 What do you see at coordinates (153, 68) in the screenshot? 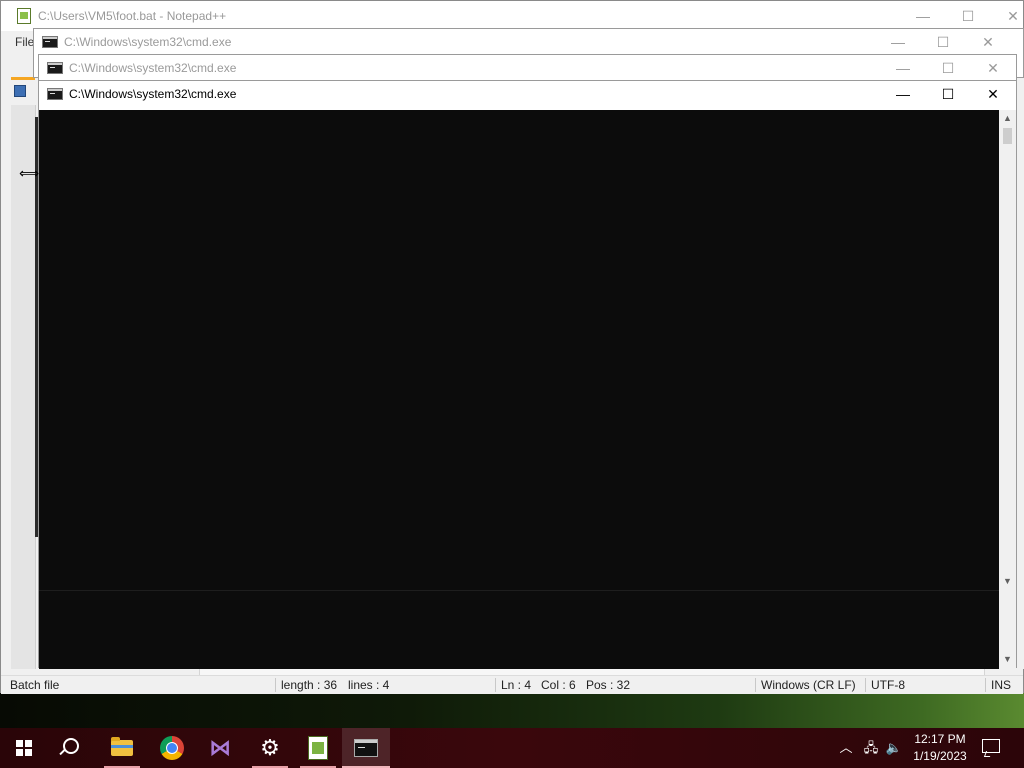
I see `cmd-window-2-title: C:\Windows\system32\cmd.exe` at bounding box center [153, 68].